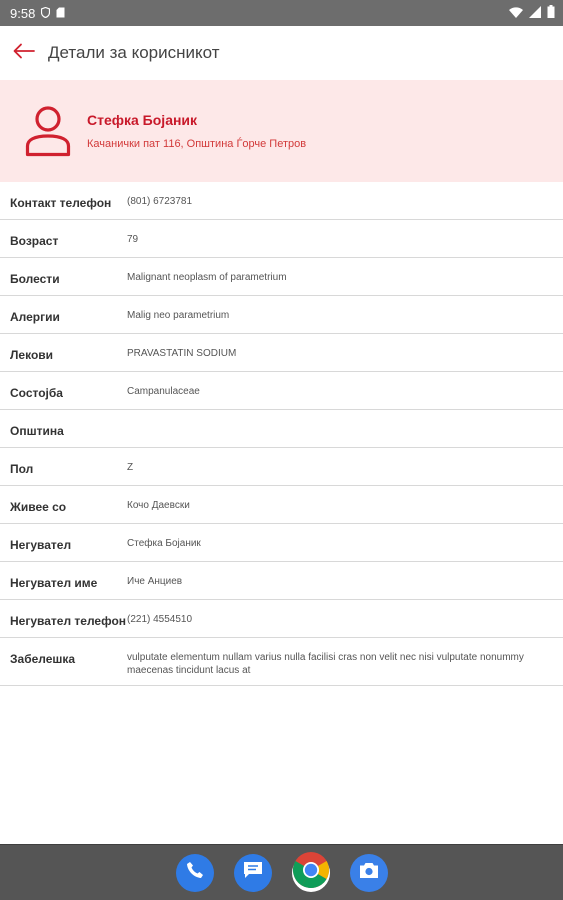  What do you see at coordinates (281, 53) in the screenshot?
I see `app-bar: Детали за корисникот` at bounding box center [281, 53].